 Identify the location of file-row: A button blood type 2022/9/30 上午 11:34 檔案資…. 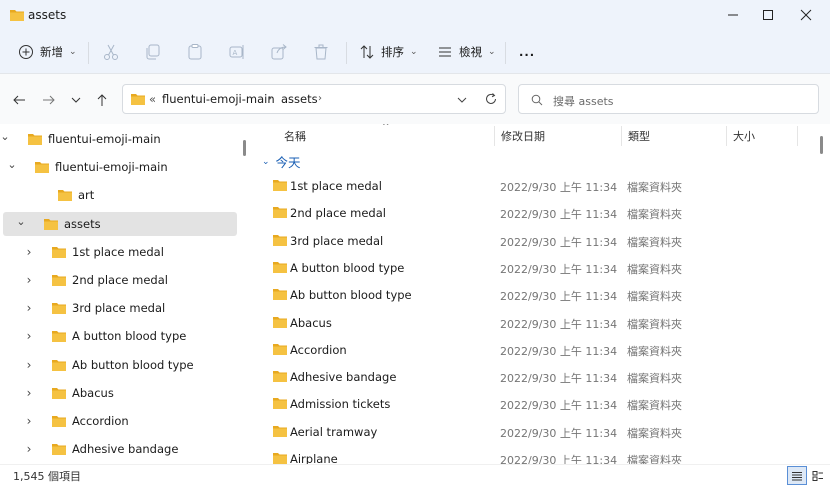
(532, 268).